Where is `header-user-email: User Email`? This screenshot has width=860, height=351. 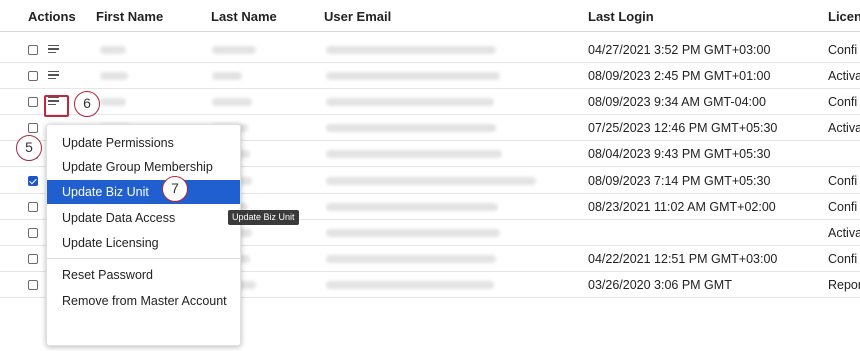
header-user-email: User Email is located at coordinates (357, 16).